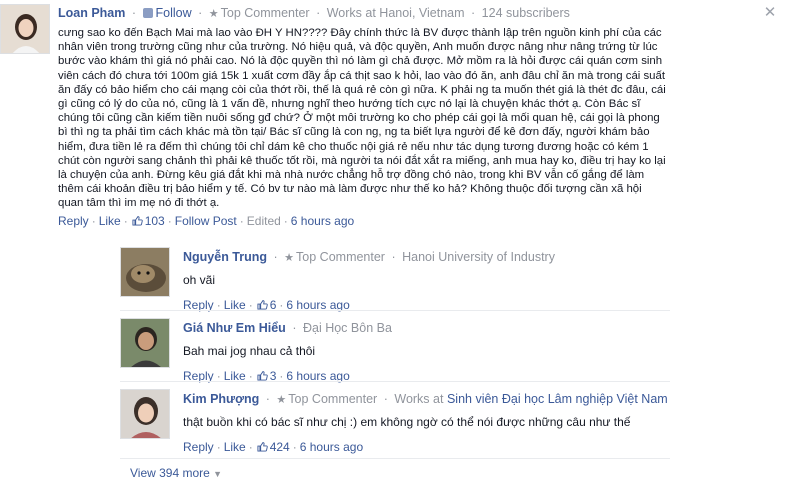 The height and width of the screenshot is (487, 787). What do you see at coordinates (322, 221) in the screenshot?
I see `comment-timestamp: 6 hours ago` at bounding box center [322, 221].